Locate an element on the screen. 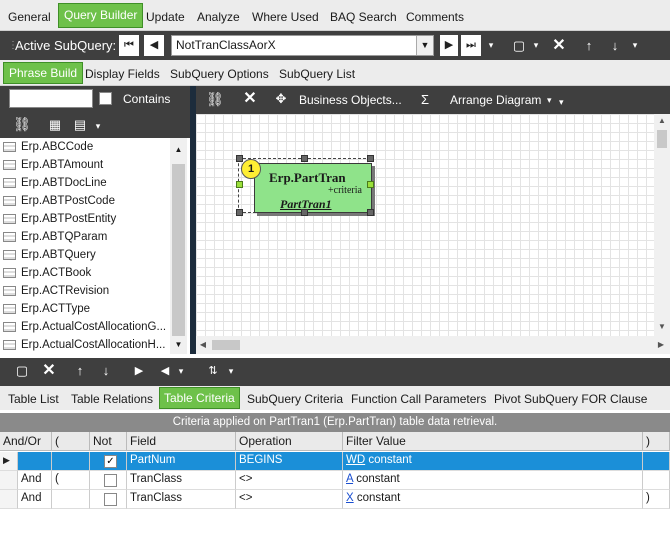 The height and width of the screenshot is (559, 670). scroll-right-icon: ▶ is located at coordinates (661, 345).